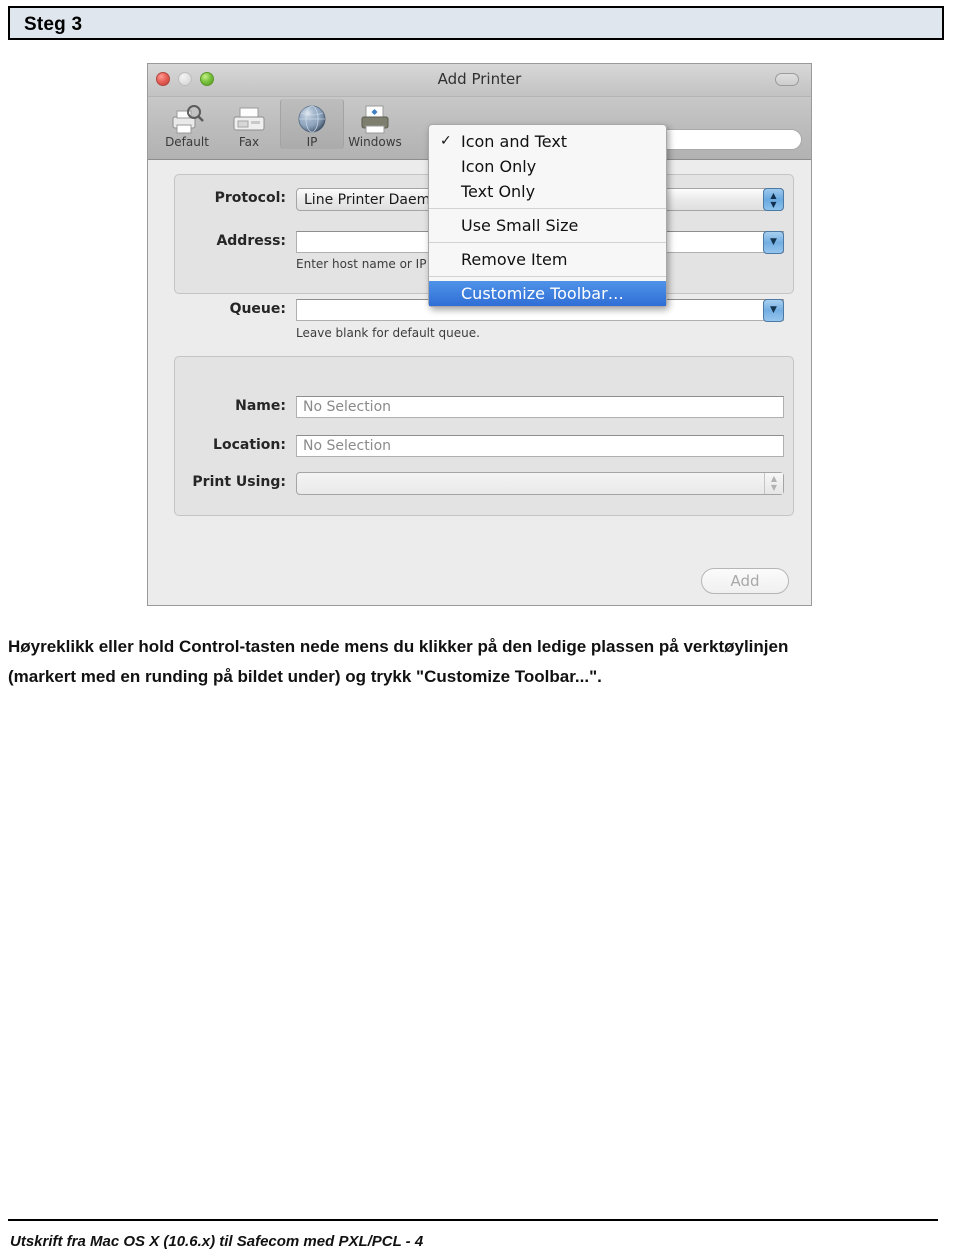  Describe the element at coordinates (499, 166) in the screenshot. I see `menu-item-icon-only-label: Icon Only` at that location.